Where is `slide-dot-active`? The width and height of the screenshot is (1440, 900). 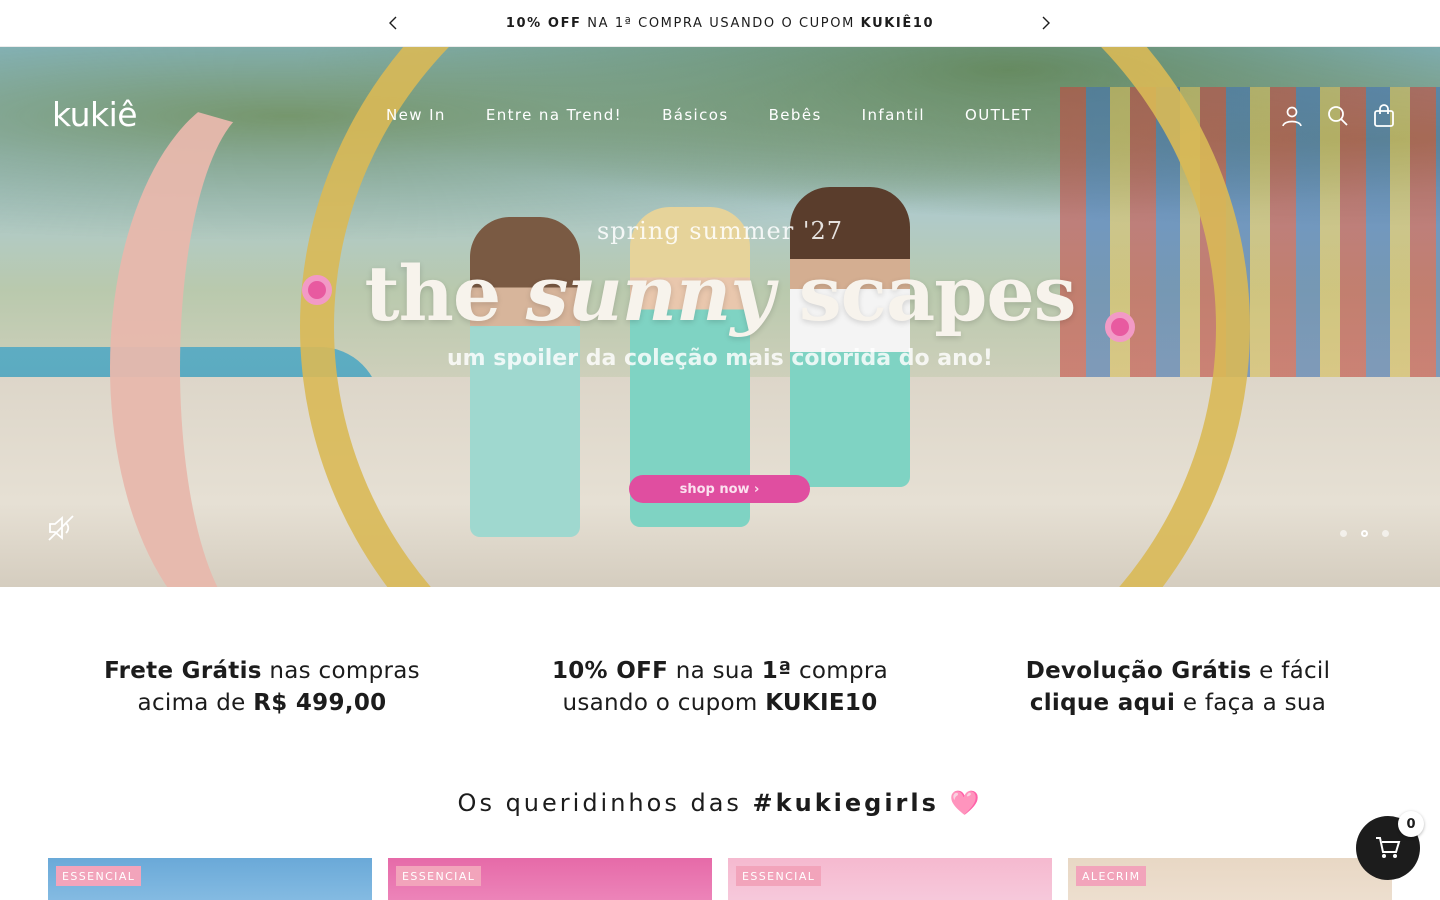 slide-dot-active is located at coordinates (1364, 533).